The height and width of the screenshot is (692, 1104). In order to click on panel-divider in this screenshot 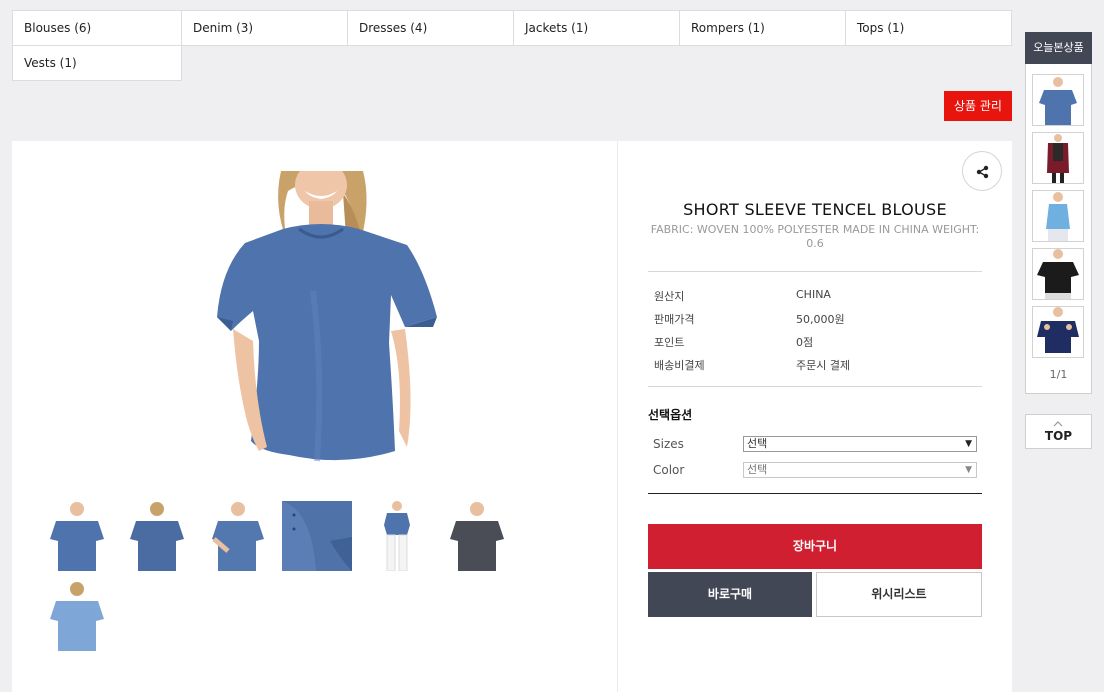, I will do `click(617, 416)`.